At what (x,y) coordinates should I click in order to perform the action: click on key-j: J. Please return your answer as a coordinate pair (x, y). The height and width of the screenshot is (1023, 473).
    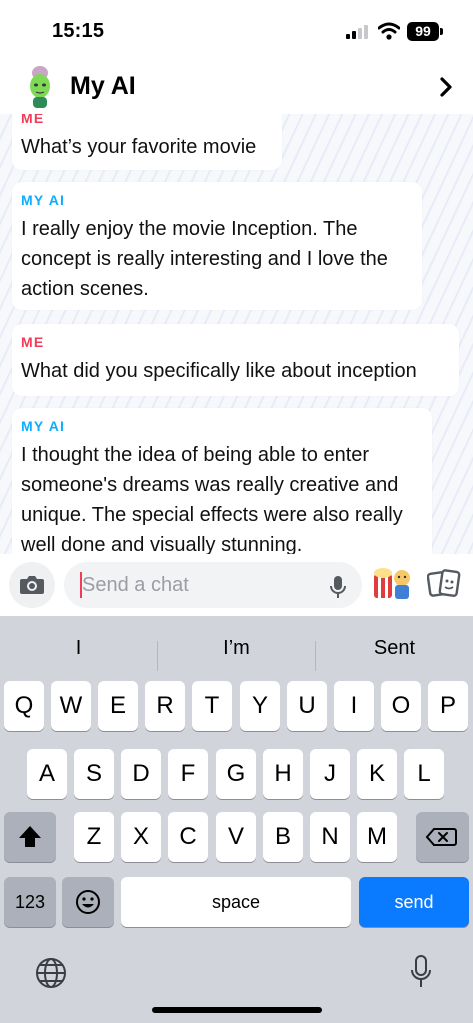
    Looking at the image, I should click on (330, 774).